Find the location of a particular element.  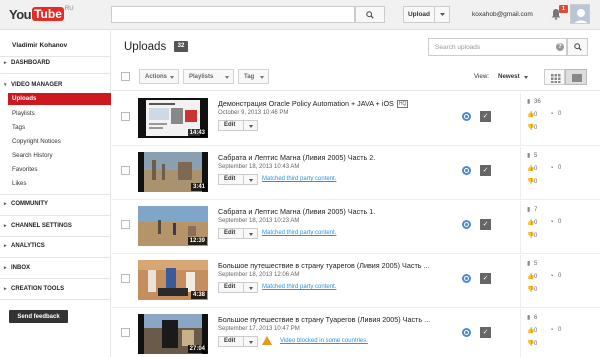

search-button is located at coordinates (370, 14).